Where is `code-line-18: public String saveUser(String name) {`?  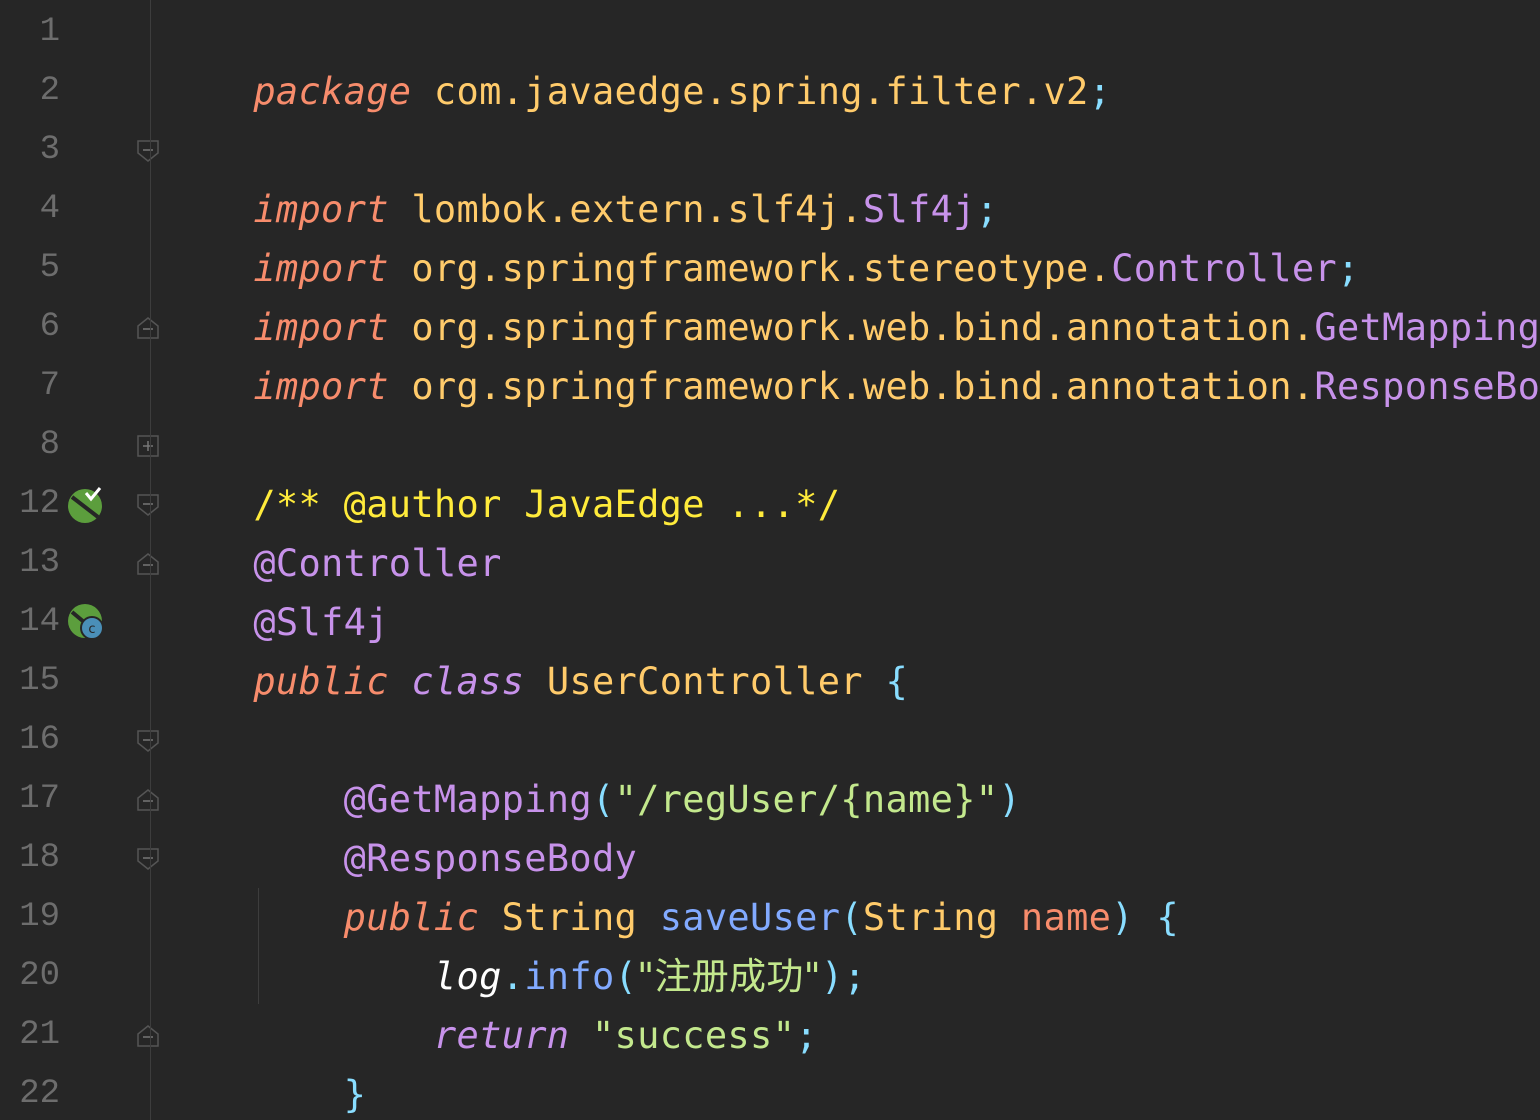
code-line-18: public String saveUser(String name) { is located at coordinates (671, 884).